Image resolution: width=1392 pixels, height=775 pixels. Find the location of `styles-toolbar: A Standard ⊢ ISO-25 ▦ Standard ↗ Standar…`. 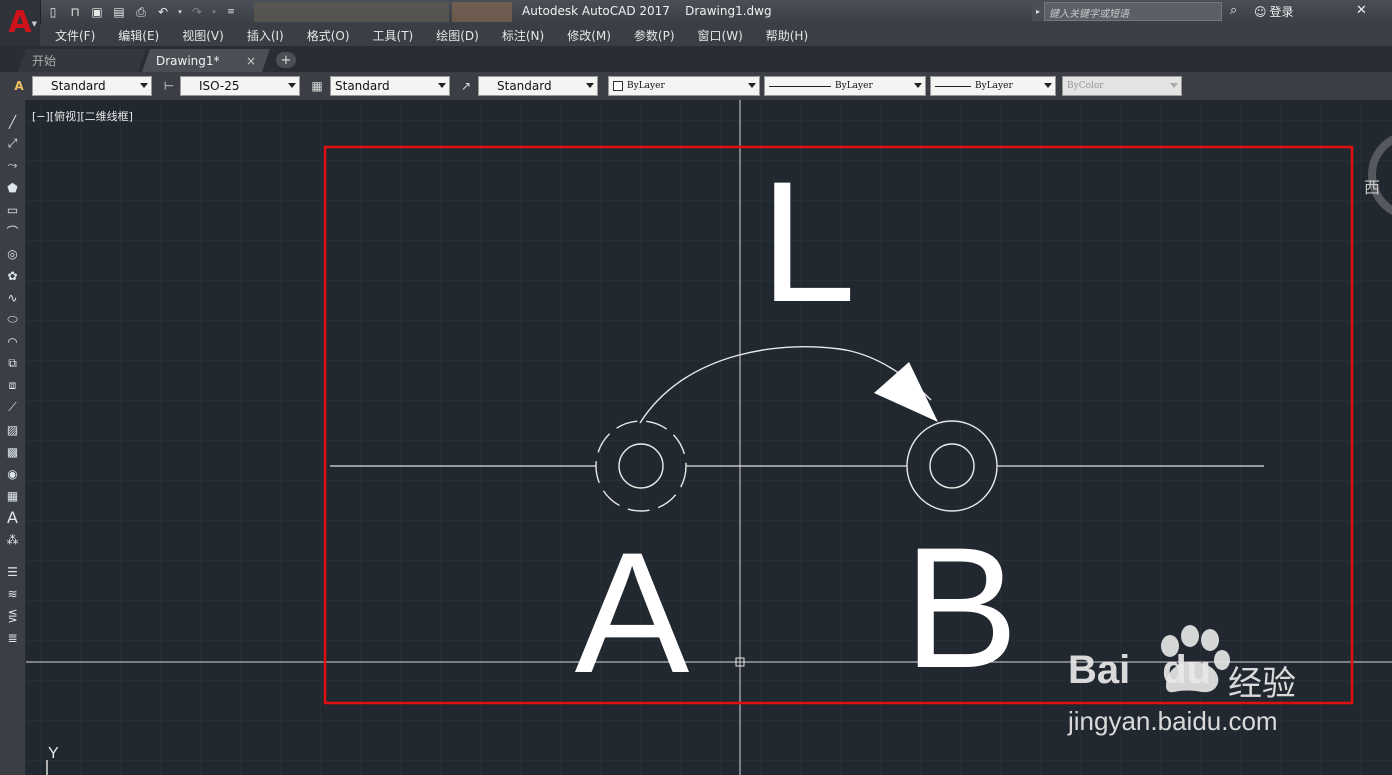

styles-toolbar: A Standard ⊢ ISO-25 ▦ Standard ↗ Standar… is located at coordinates (696, 86).